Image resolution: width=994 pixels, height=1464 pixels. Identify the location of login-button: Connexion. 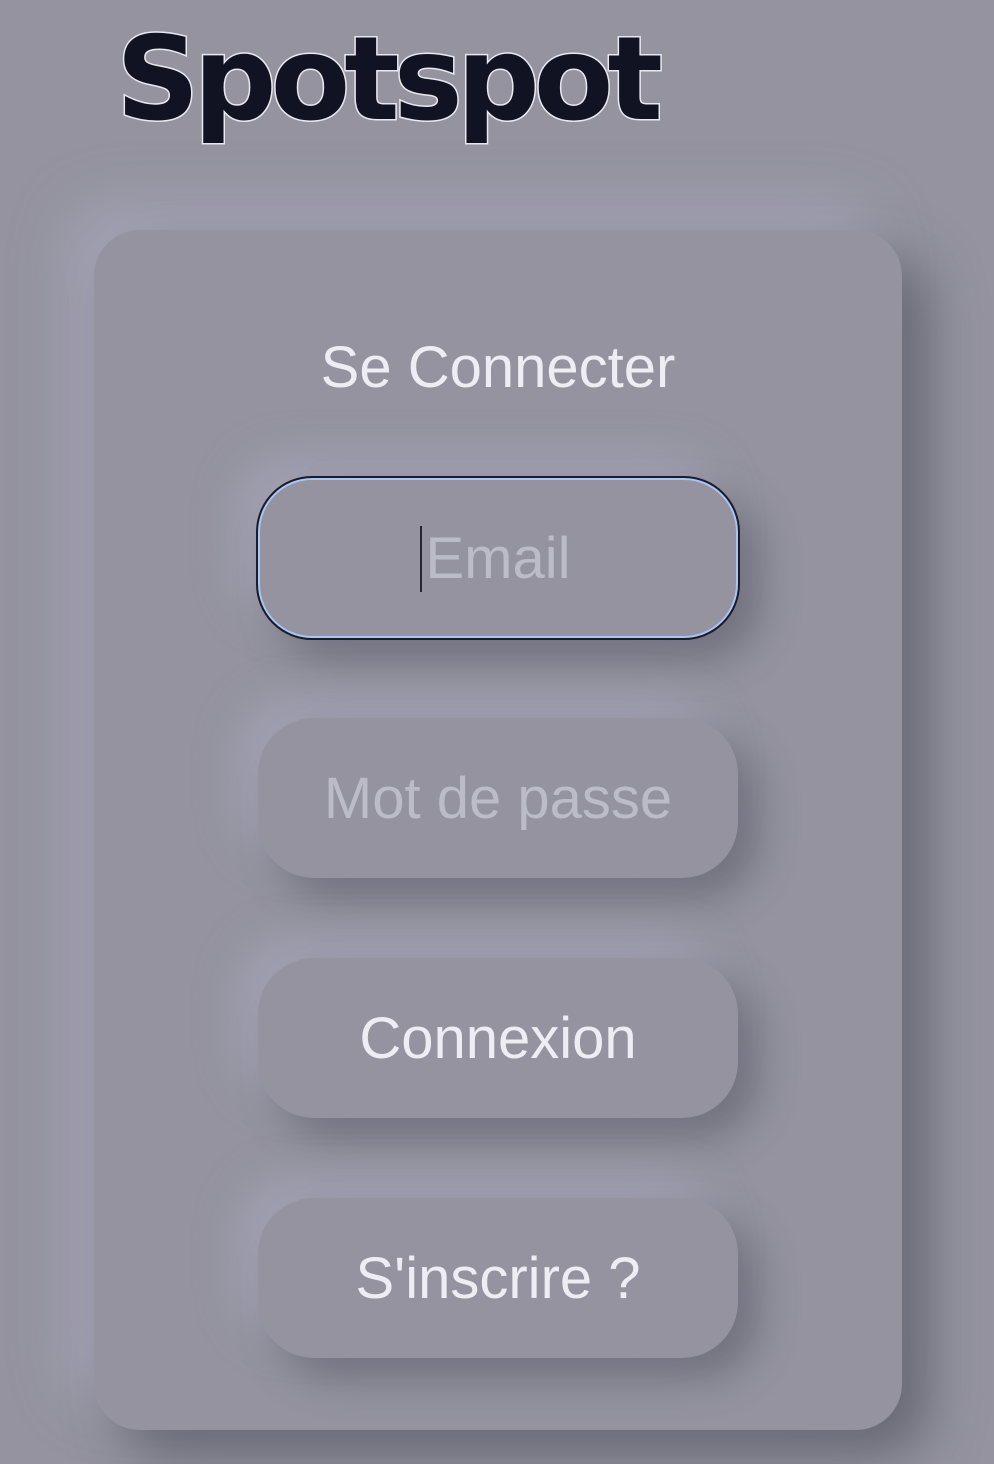
(498, 1038).